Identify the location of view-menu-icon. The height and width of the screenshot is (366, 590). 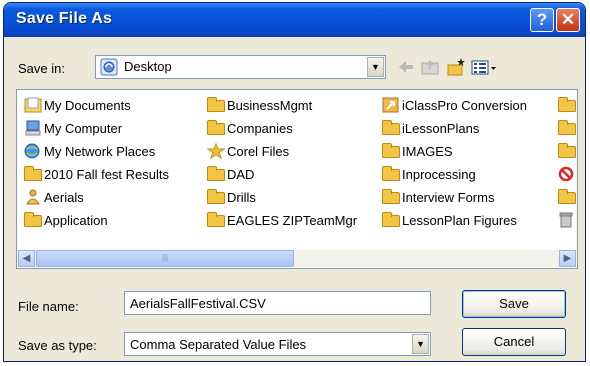
(484, 67).